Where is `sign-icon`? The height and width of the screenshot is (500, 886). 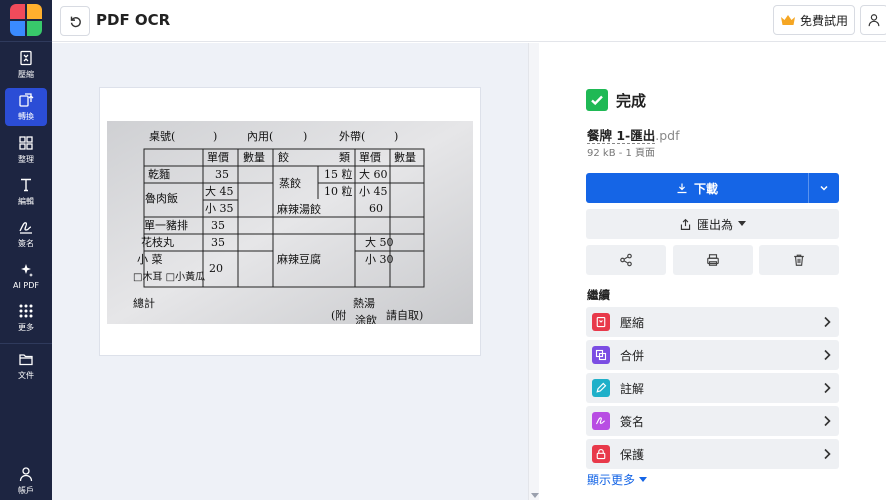
sign-icon is located at coordinates (25, 228).